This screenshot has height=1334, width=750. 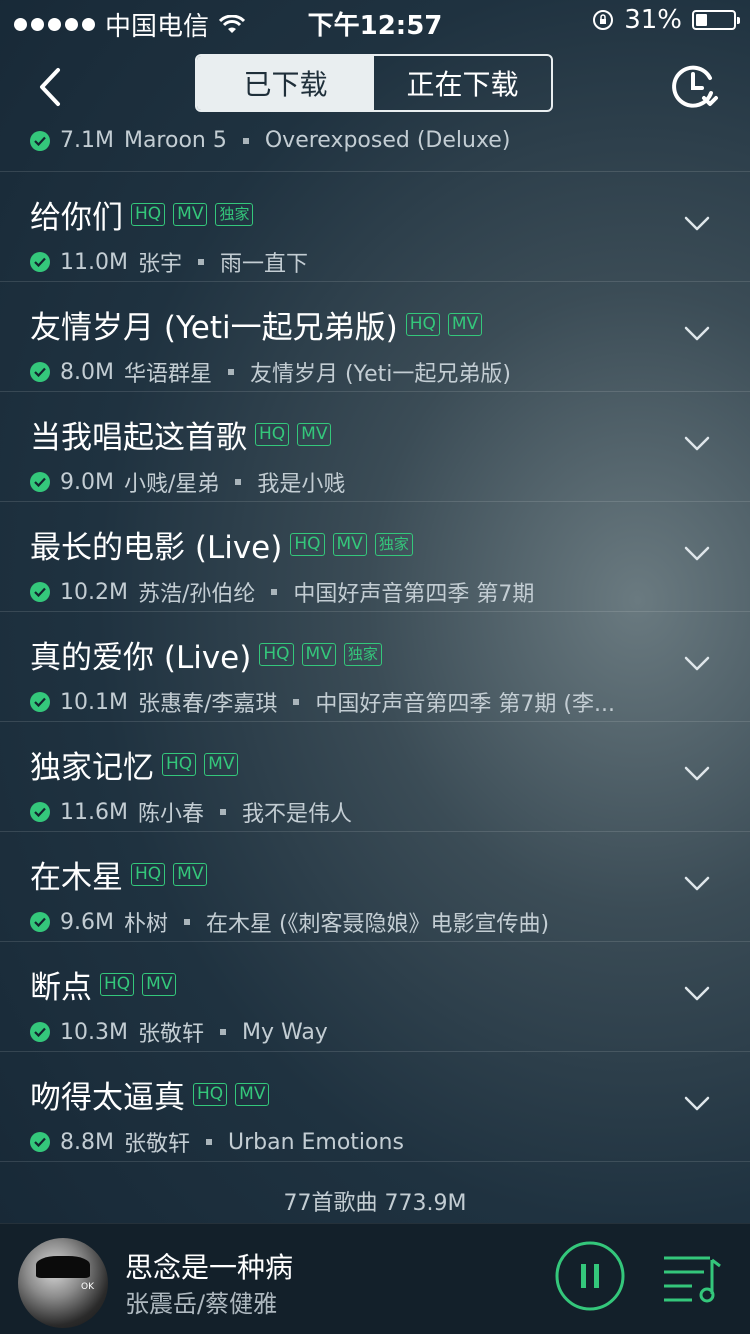 What do you see at coordinates (141, 658) in the screenshot?
I see `song-title: 真的爱你 (Live)` at bounding box center [141, 658].